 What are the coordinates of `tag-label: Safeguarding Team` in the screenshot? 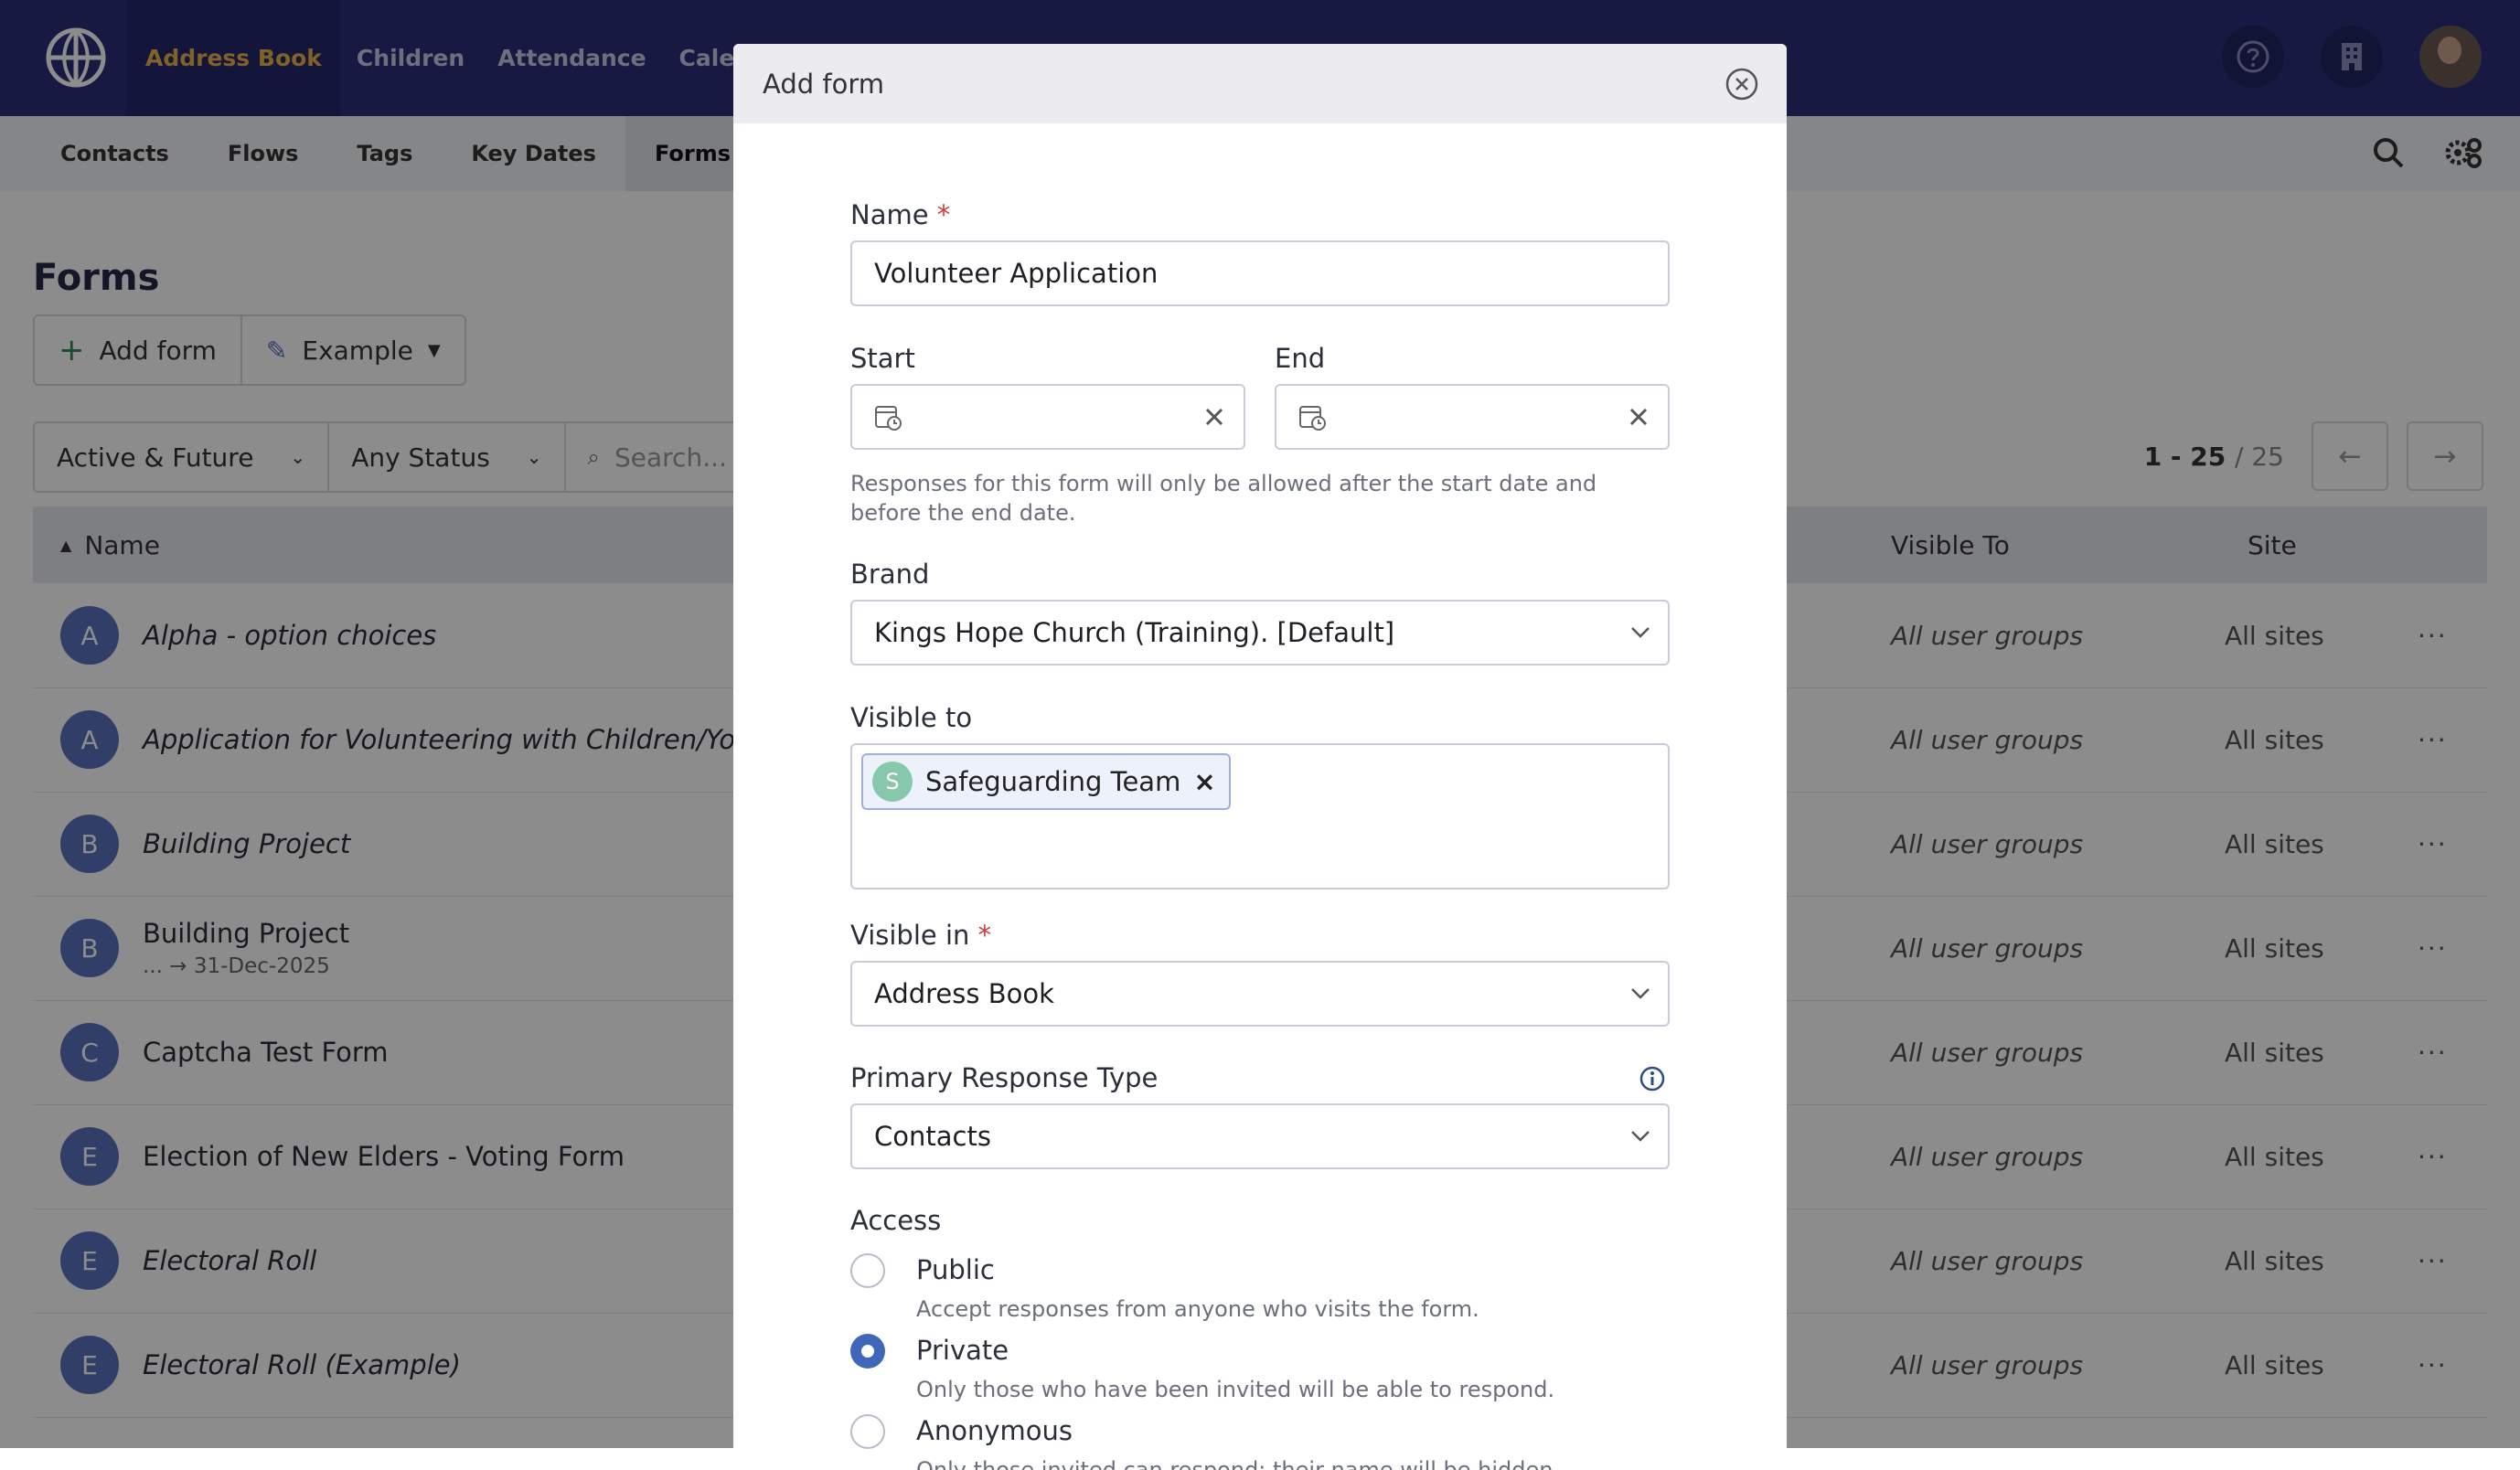 It's located at (1053, 781).